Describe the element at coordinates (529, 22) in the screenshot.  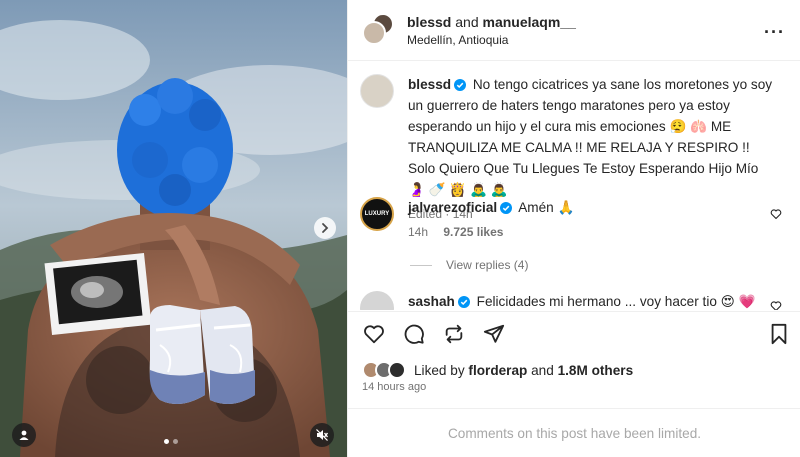
I see `header-username-2: manuelaqm__` at that location.